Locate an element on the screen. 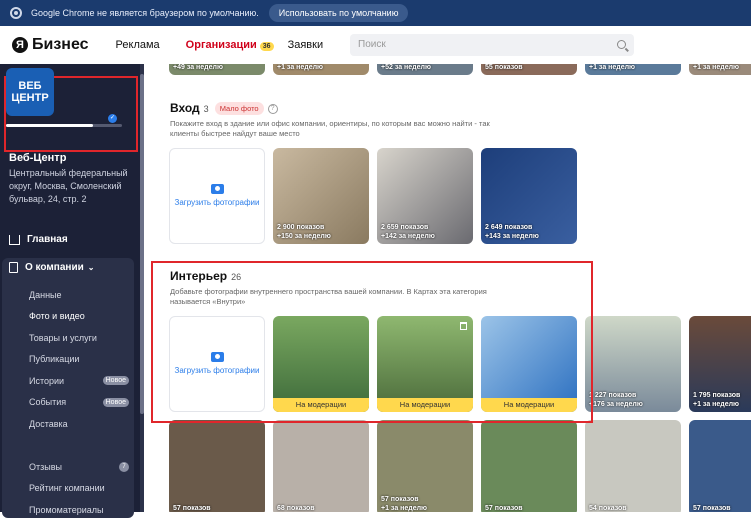 The width and height of the screenshot is (751, 521). sidebar-item-home: Главная is located at coordinates (38, 239).